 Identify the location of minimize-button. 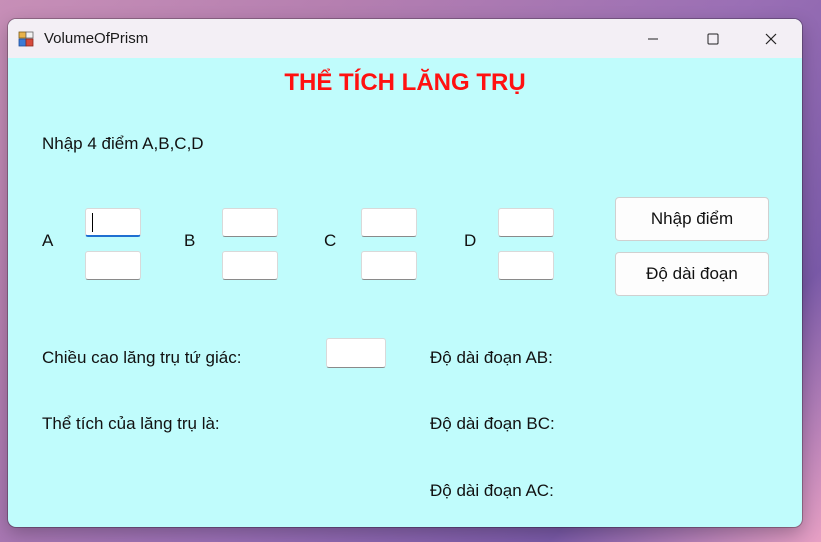
(653, 38).